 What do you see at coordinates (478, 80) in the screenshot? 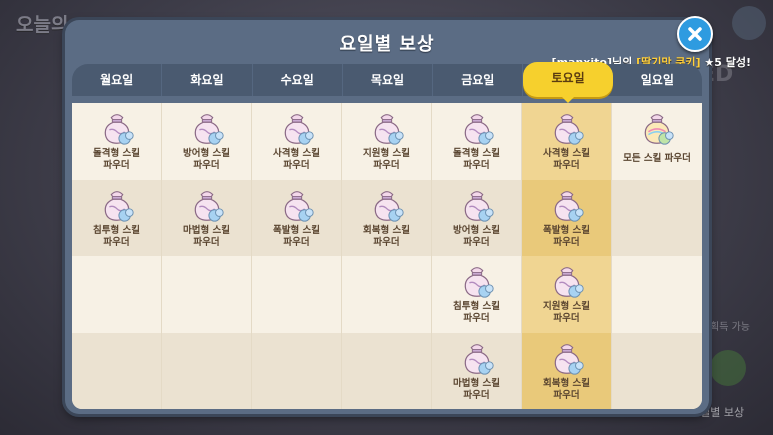
I see `tab-day: 금요일` at bounding box center [478, 80].